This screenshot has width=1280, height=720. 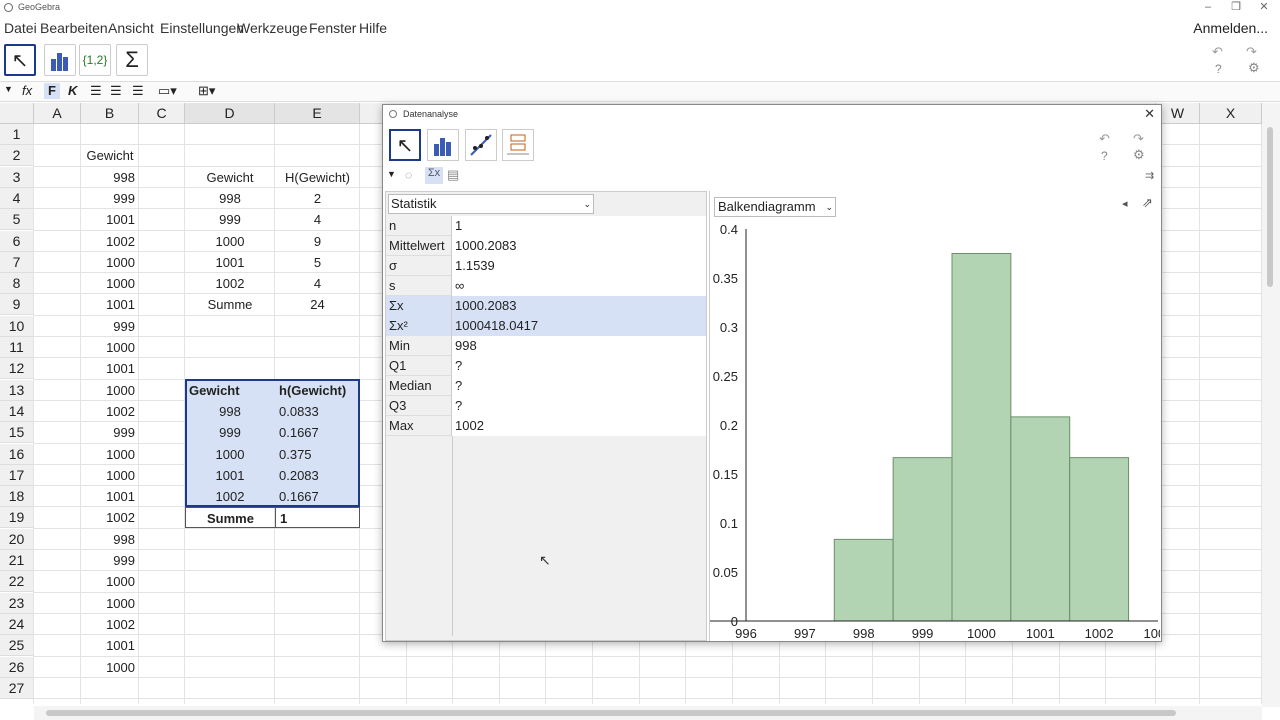 What do you see at coordinates (110, 347) in the screenshot?
I see `cell-b11: 1000` at bounding box center [110, 347].